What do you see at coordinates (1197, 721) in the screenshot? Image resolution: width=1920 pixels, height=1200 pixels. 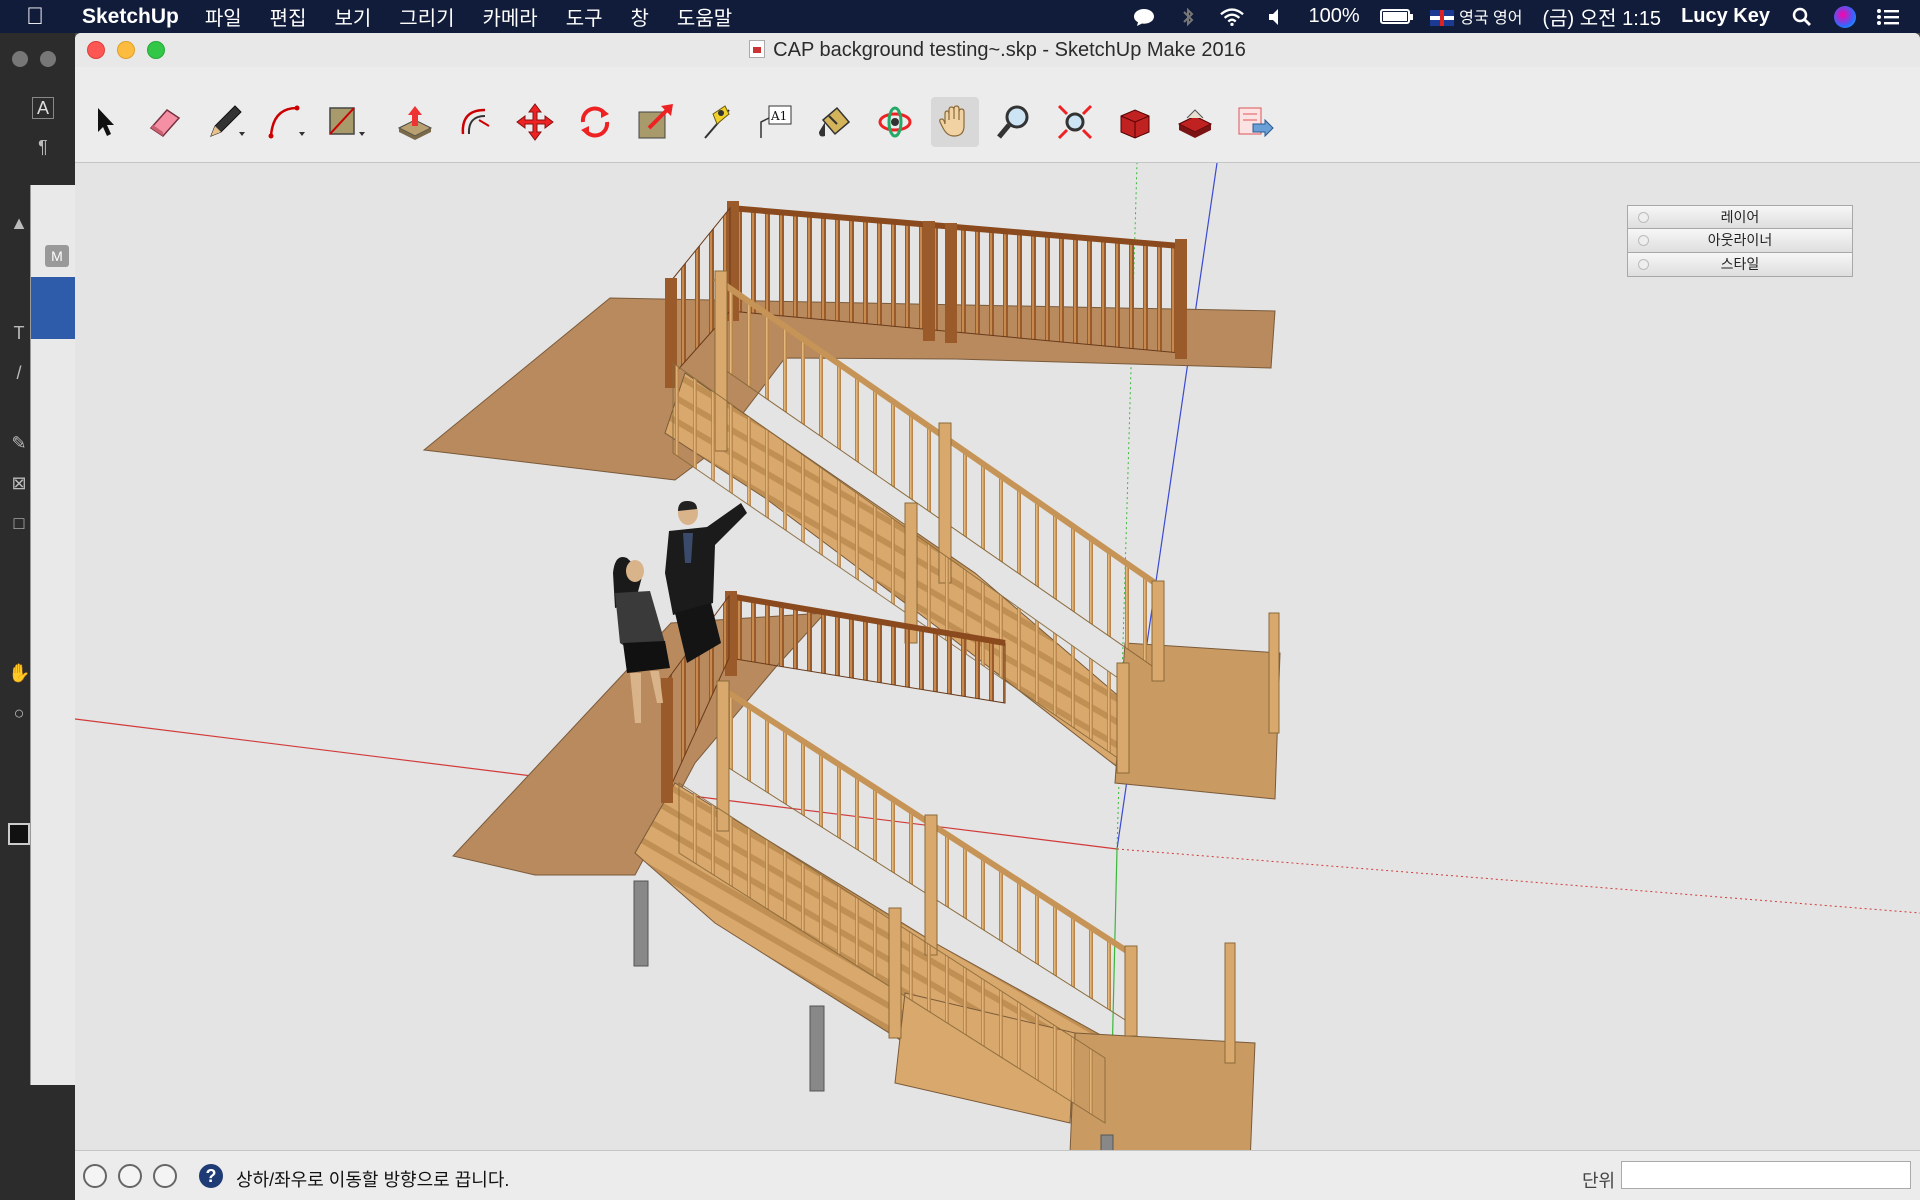 I see `upper-bottom-landing` at bounding box center [1197, 721].